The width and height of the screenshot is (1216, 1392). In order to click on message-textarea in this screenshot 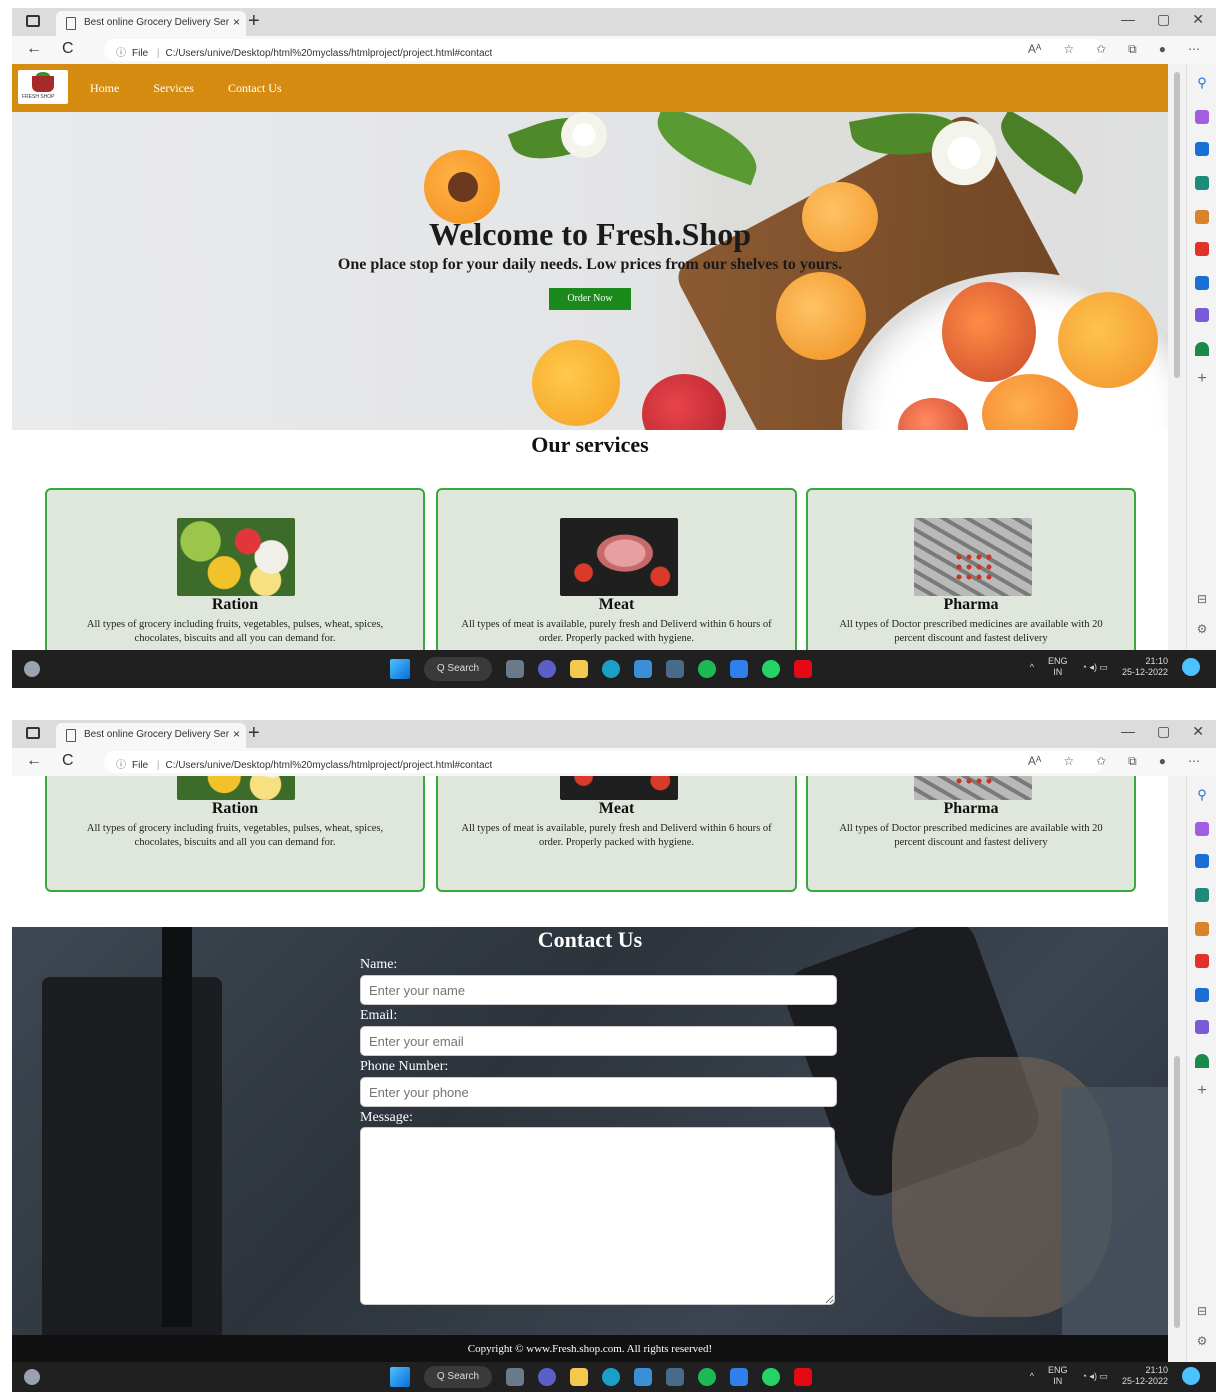, I will do `click(597, 1216)`.